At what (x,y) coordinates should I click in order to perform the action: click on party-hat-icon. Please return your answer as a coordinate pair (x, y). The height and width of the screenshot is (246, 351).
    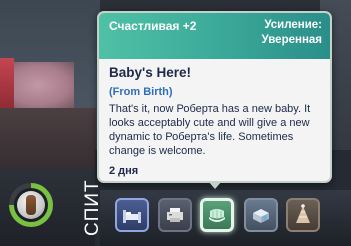
    Looking at the image, I should click on (303, 215).